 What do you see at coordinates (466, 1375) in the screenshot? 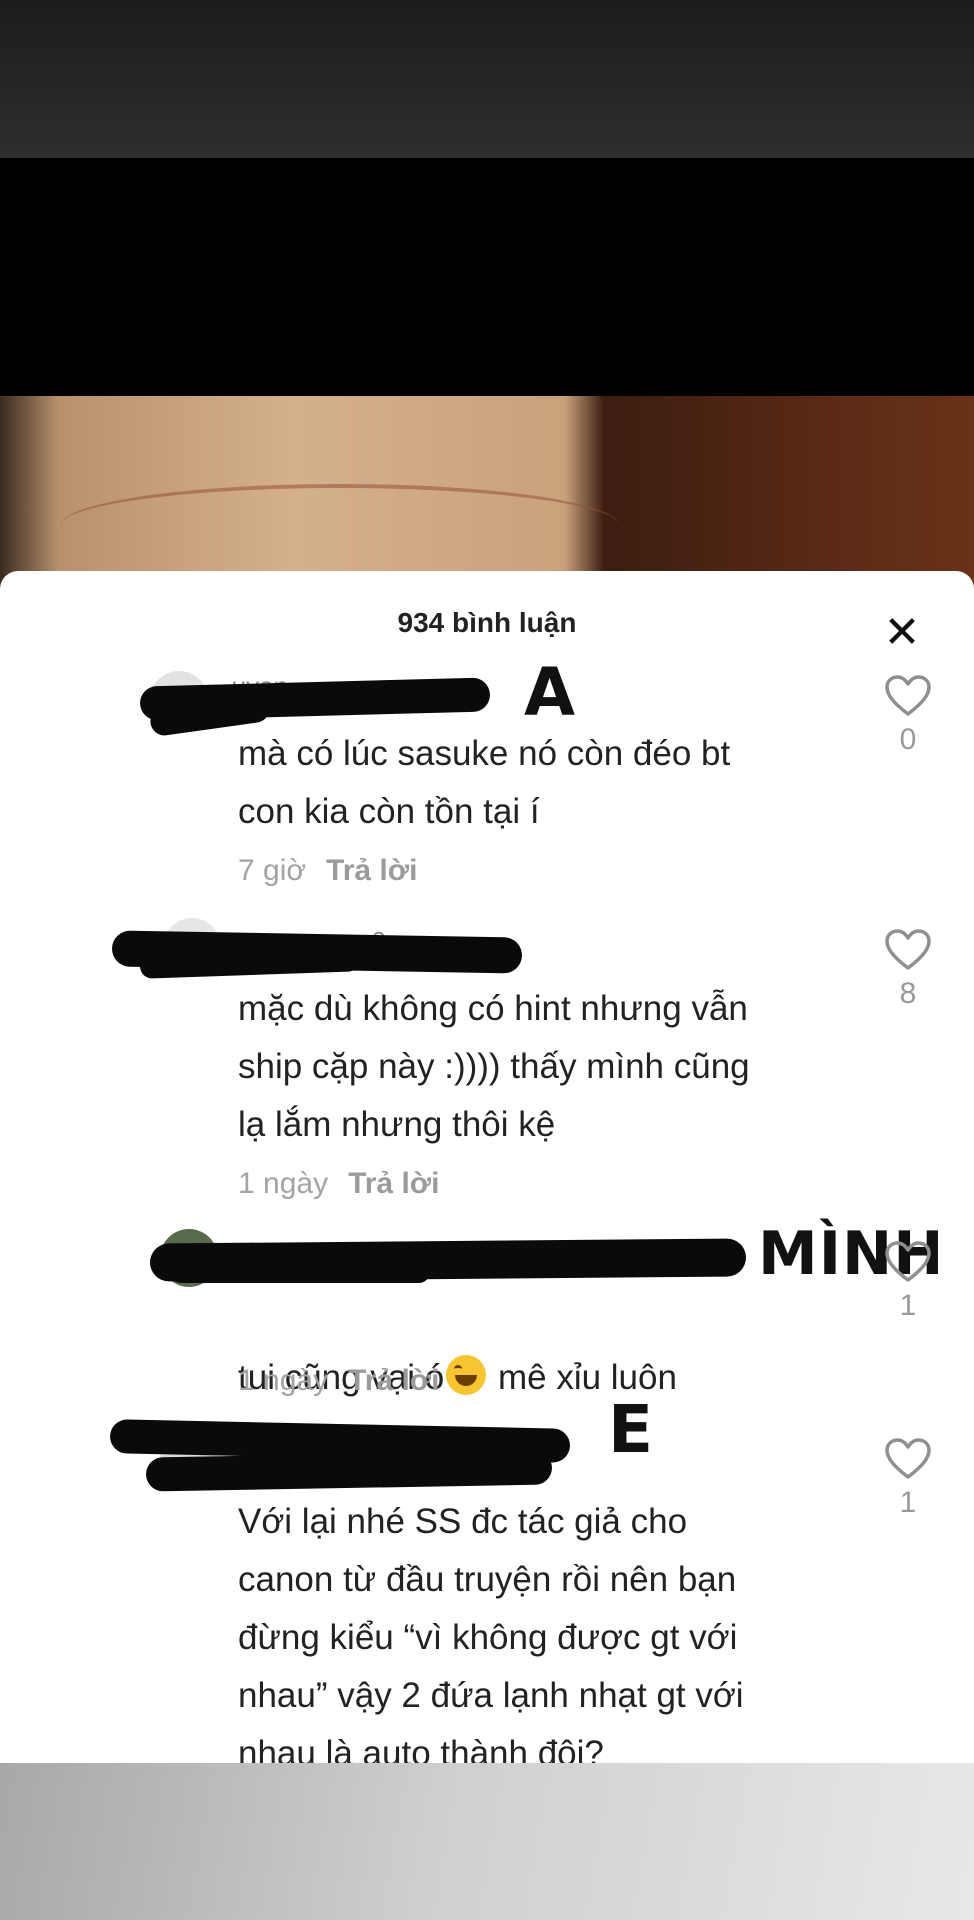
I see `laughing-tears-emoji` at bounding box center [466, 1375].